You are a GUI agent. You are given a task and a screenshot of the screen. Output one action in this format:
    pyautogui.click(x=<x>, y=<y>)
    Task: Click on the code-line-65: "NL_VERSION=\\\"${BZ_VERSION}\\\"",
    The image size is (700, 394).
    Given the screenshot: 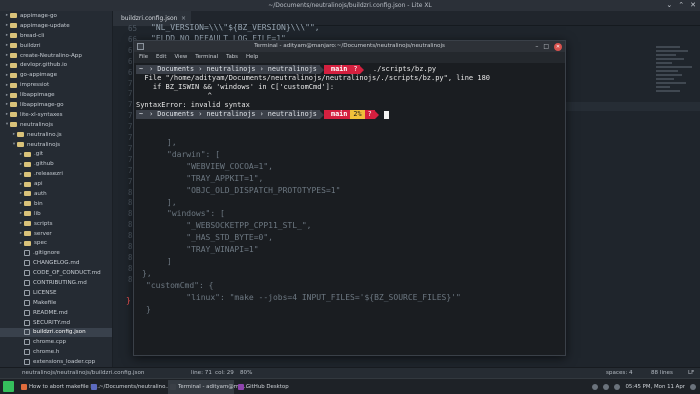 What is the action you would take?
    pyautogui.click(x=235, y=27)
    